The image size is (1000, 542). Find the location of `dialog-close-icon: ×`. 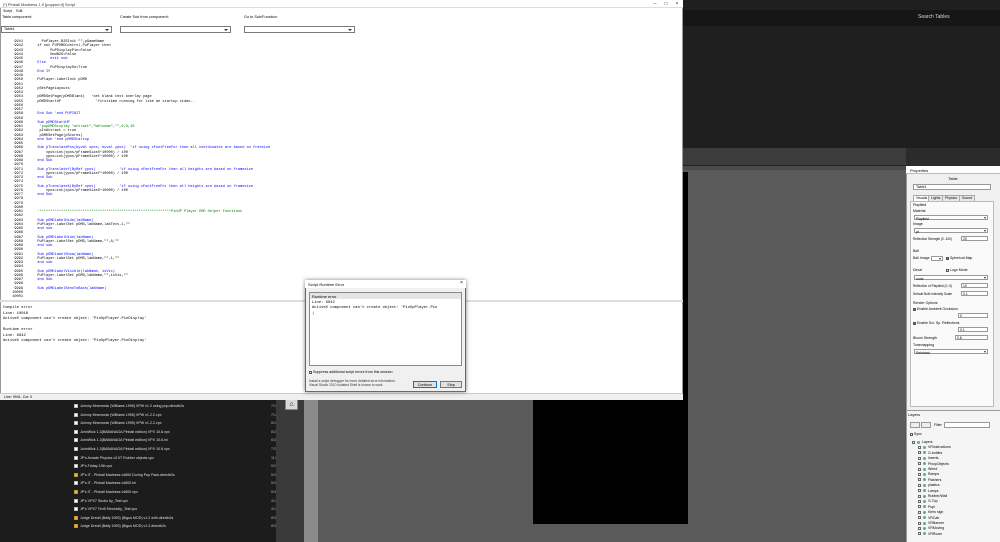

dialog-close-icon: × is located at coordinates (461, 284).